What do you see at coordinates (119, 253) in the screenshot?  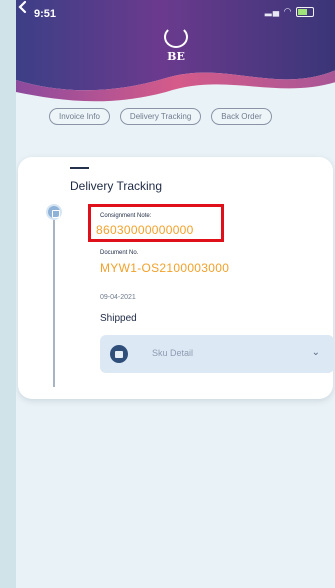 I see `document-label: Document No.` at bounding box center [119, 253].